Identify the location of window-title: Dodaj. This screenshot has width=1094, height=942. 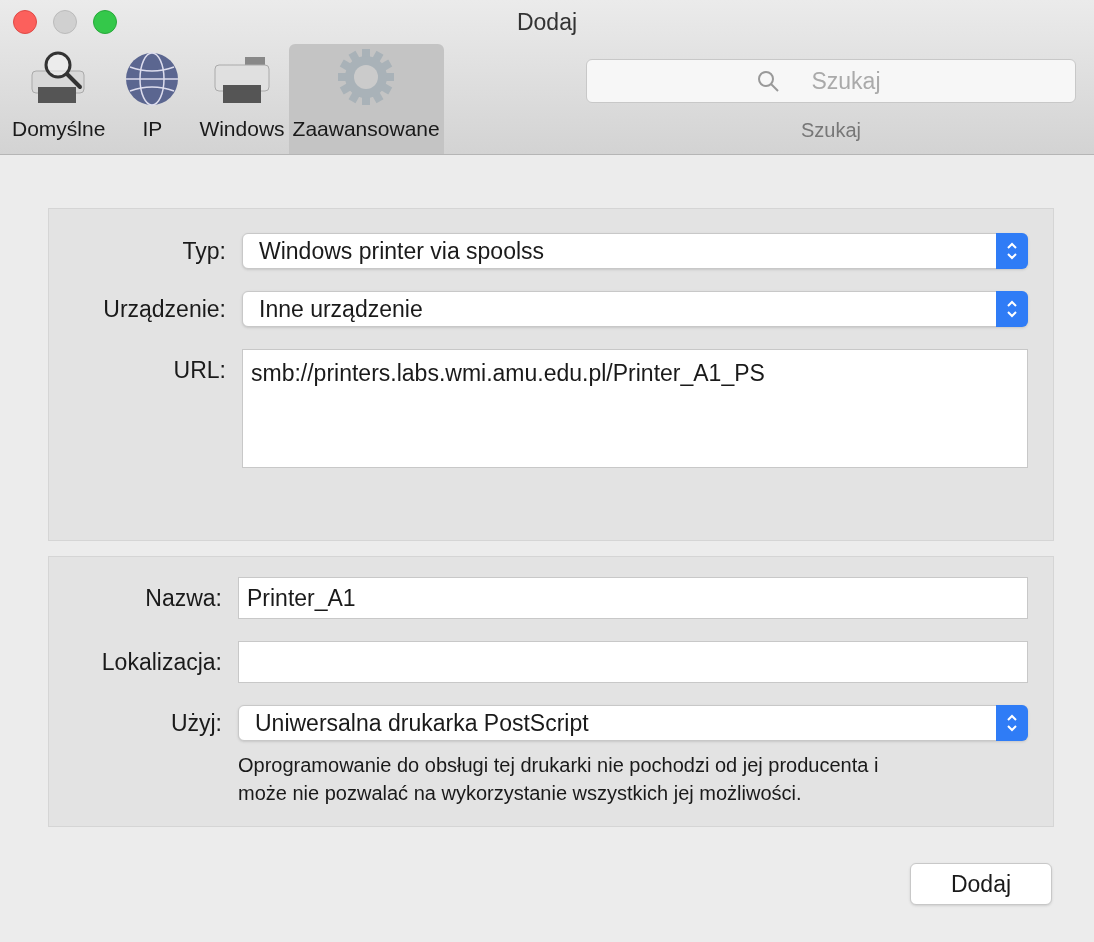
(547, 22).